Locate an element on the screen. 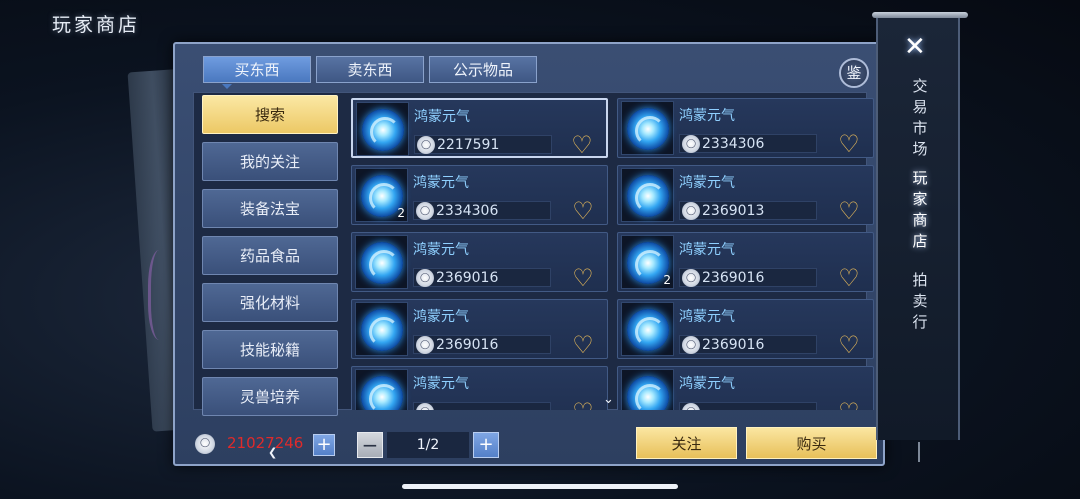 The height and width of the screenshot is (499, 1080). price-field: ◯ 2217591 is located at coordinates (483, 144).